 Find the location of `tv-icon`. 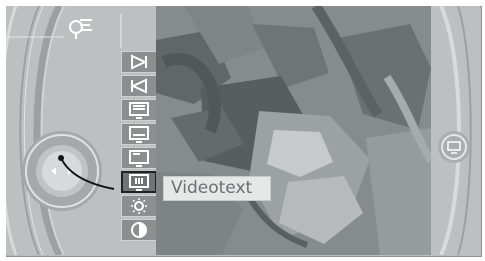

tv-icon is located at coordinates (454, 147).